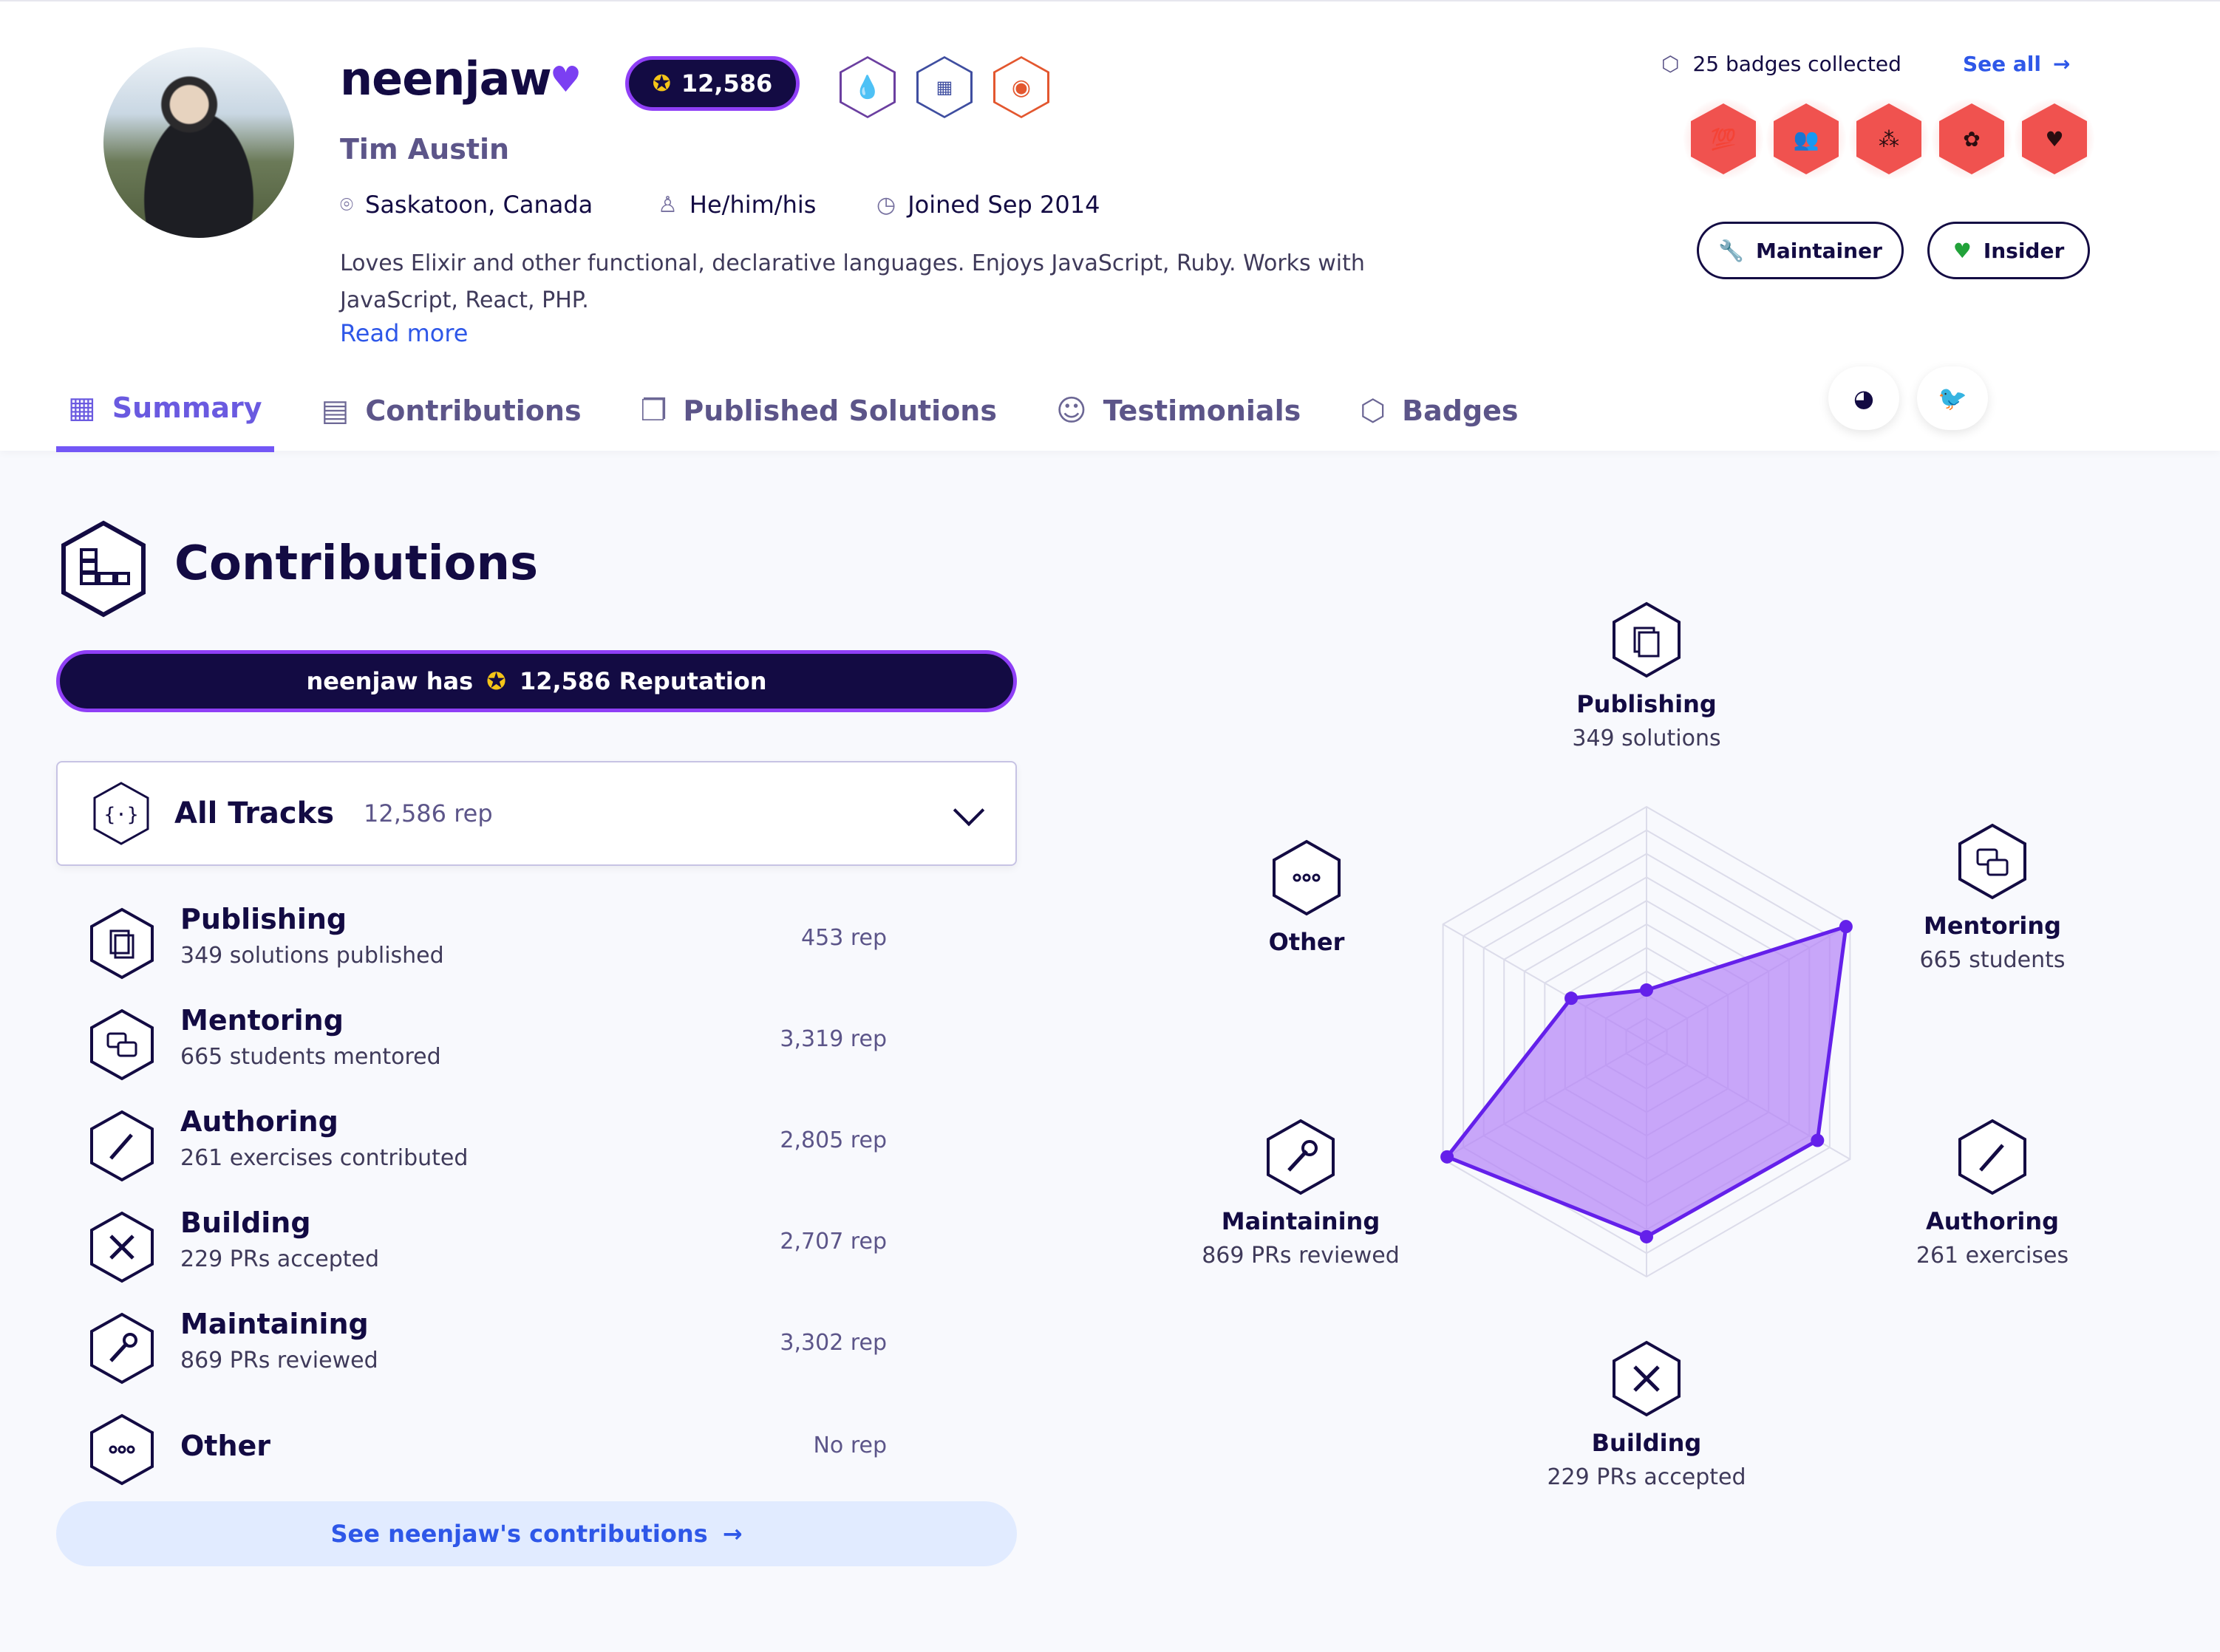 The height and width of the screenshot is (1652, 2220). What do you see at coordinates (844, 938) in the screenshot?
I see `contribution-rep: 453 rep` at bounding box center [844, 938].